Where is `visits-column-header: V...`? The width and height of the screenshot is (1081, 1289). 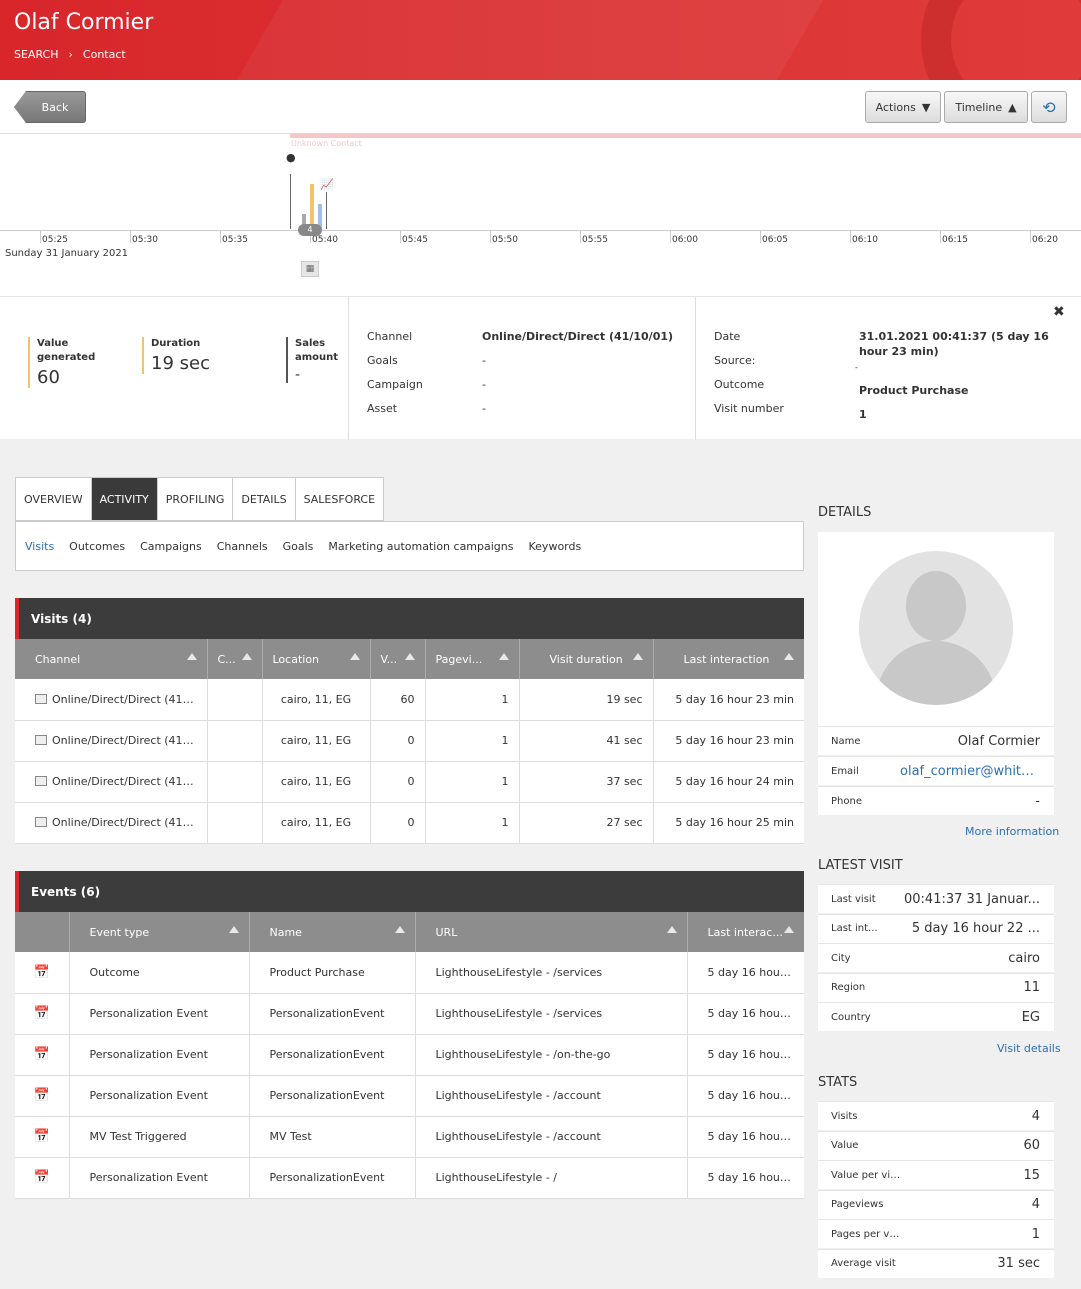
visits-column-header: V... is located at coordinates (397, 659).